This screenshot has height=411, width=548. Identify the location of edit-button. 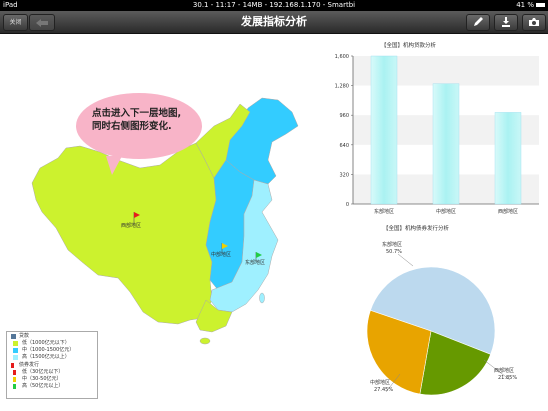
(478, 22).